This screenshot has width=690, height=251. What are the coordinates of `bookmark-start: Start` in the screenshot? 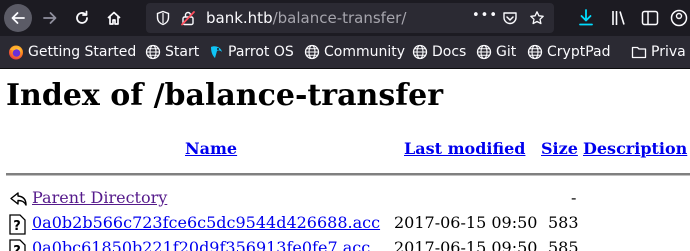 It's located at (172, 52).